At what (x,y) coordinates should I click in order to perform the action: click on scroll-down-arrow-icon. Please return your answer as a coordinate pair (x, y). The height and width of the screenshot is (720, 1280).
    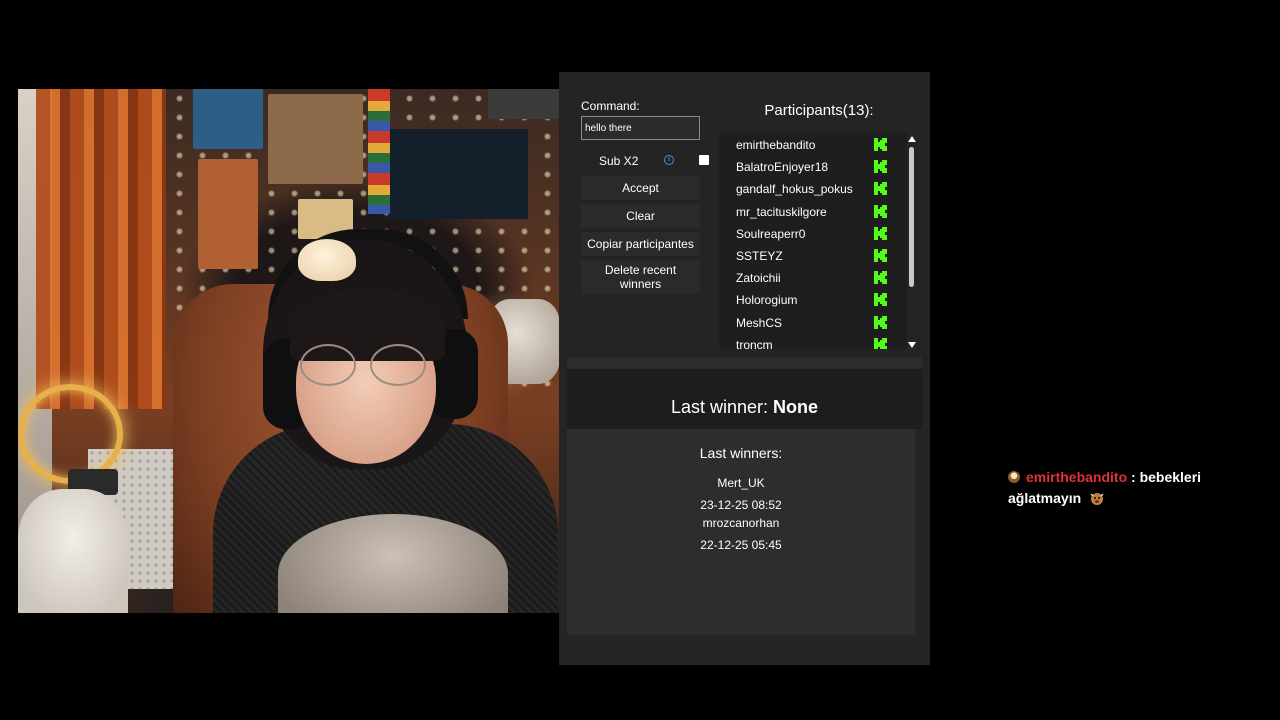
    Looking at the image, I should click on (912, 345).